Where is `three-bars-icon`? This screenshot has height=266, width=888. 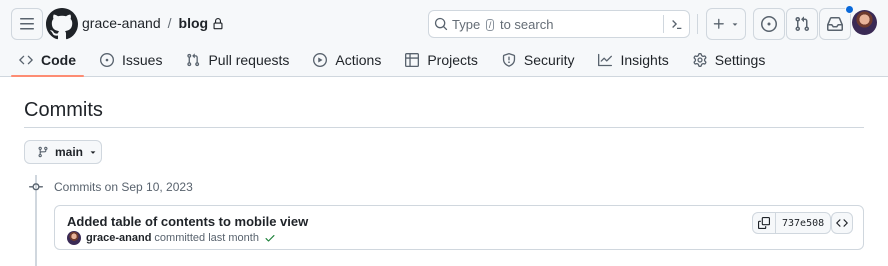
three-bars-icon is located at coordinates (27, 24).